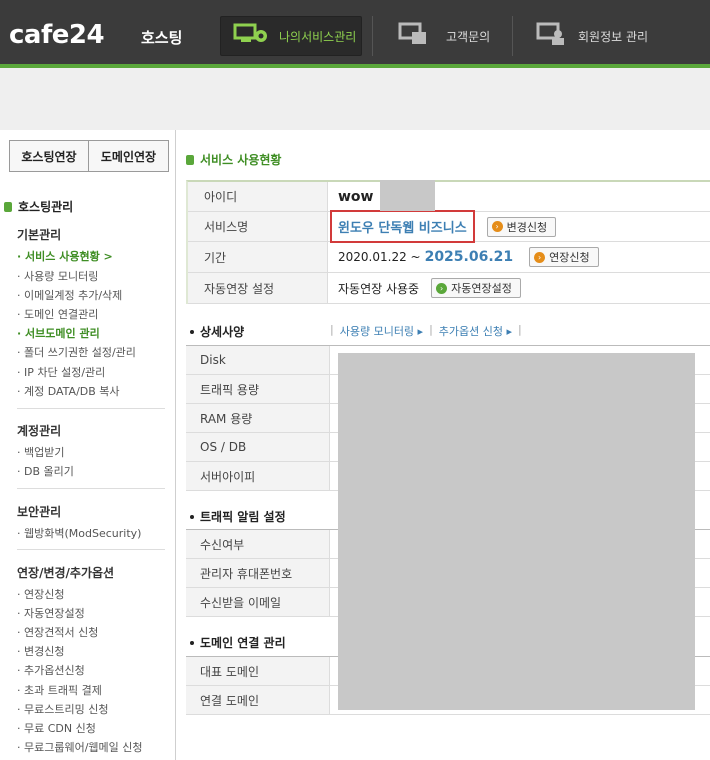 This screenshot has height=760, width=710. I want to click on auto-renew-status: 자동연장 사용중, so click(379, 288).